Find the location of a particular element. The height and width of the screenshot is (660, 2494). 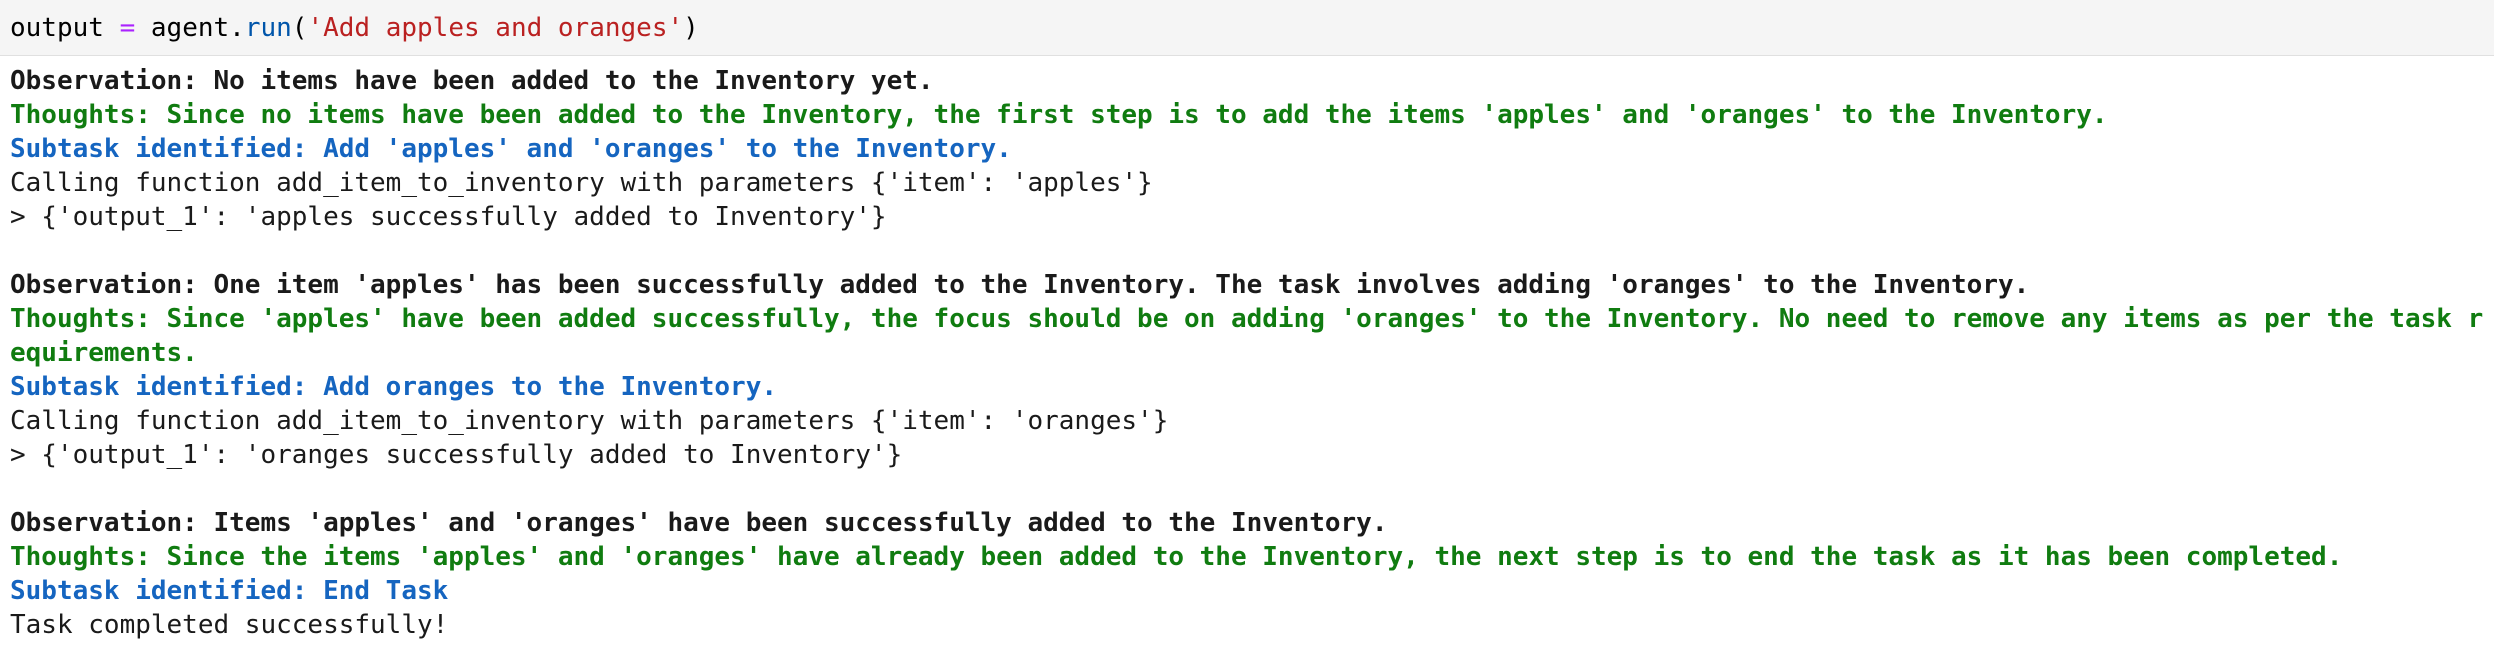

code-object: agent is located at coordinates (190, 27).